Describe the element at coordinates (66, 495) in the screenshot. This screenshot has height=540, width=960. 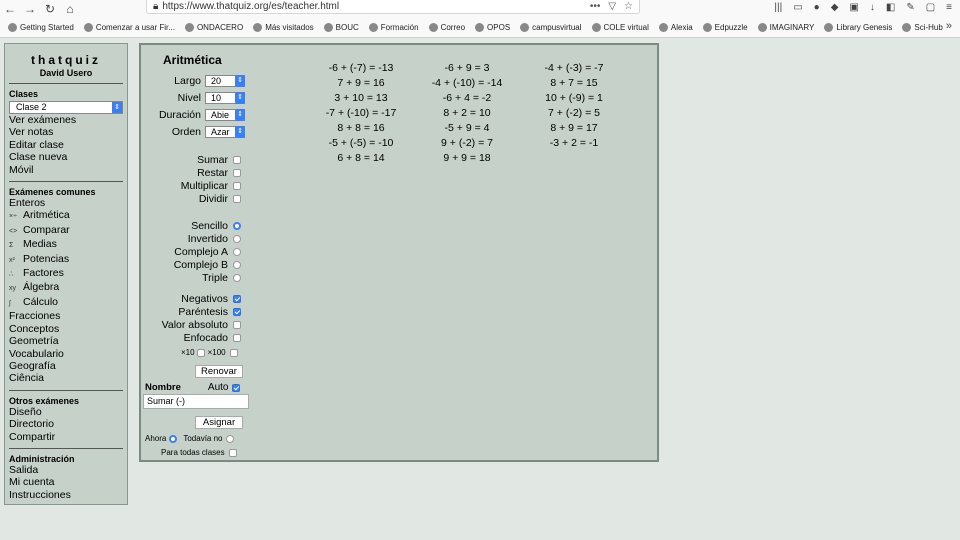
I see `sidebar-link-instrucciones: Instrucciones` at that location.